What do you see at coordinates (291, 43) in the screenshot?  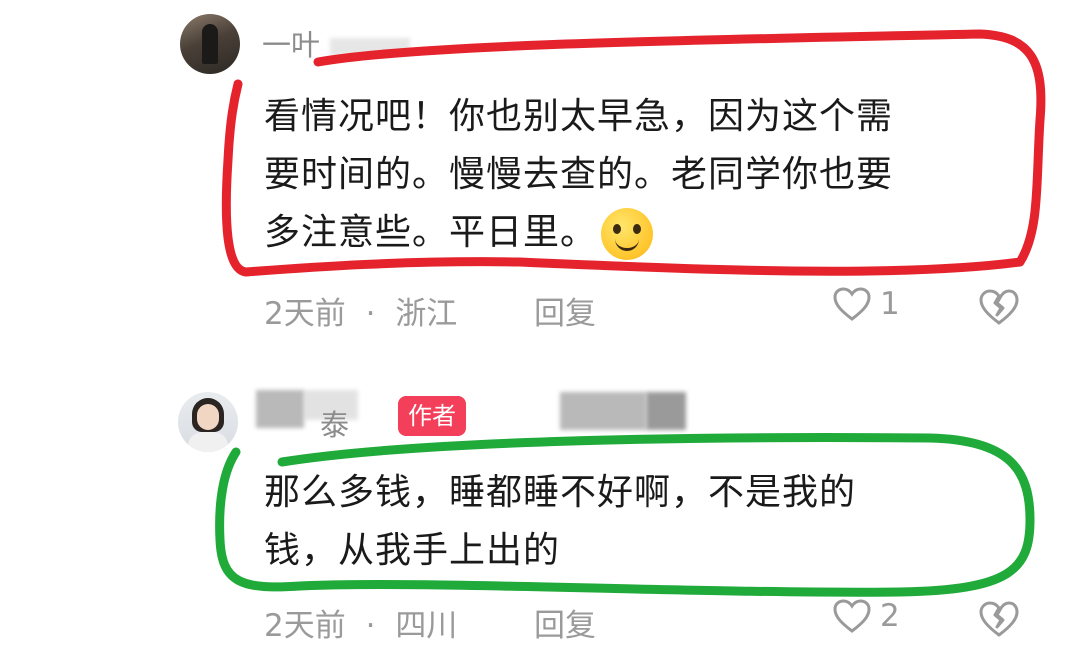 I see `commenter-username: 一叶` at bounding box center [291, 43].